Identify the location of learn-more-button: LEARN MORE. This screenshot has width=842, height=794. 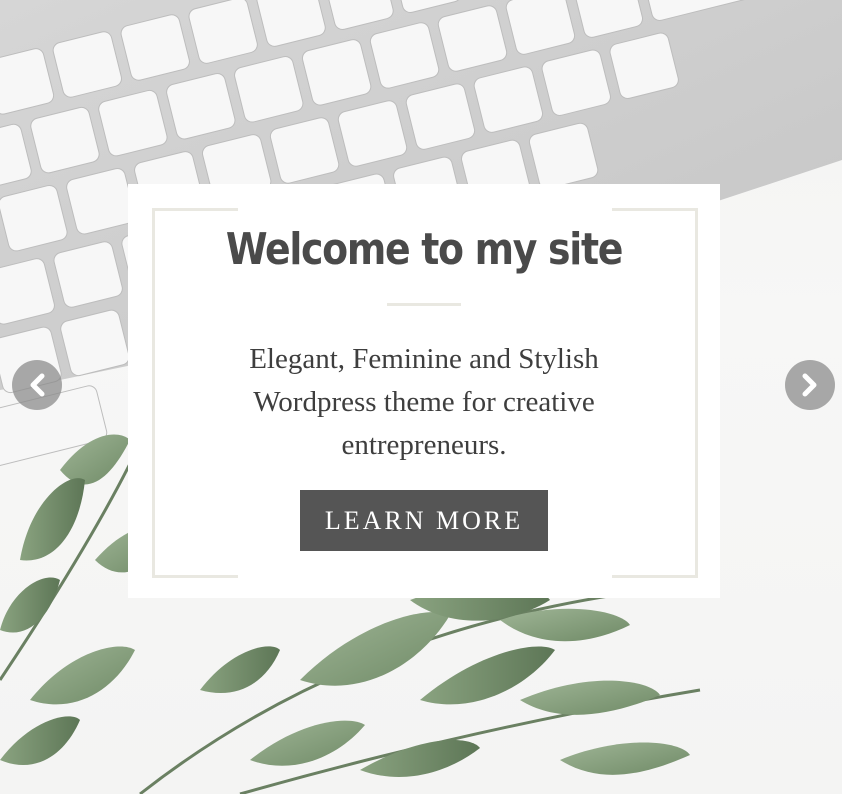
(424, 520).